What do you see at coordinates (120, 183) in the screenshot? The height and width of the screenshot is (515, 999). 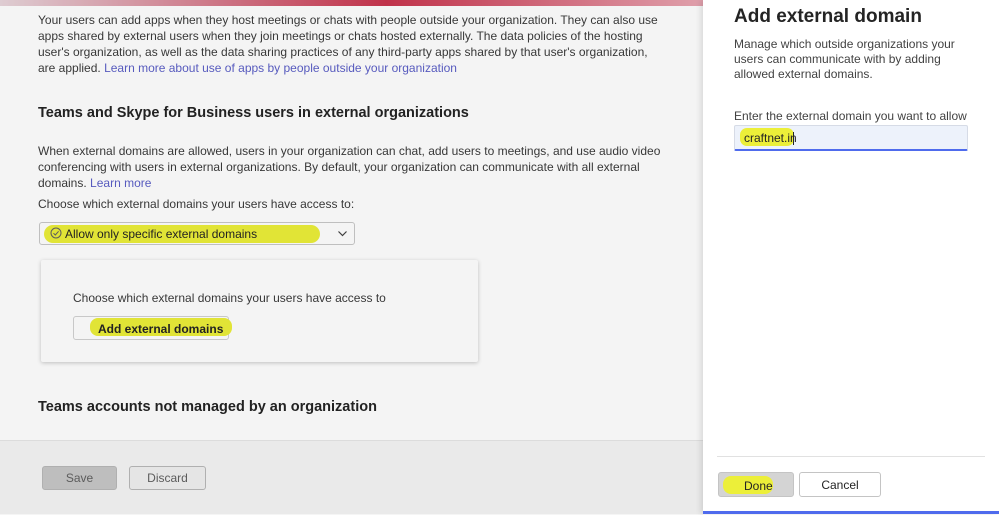 I see `learn-more-link: Learn more` at bounding box center [120, 183].